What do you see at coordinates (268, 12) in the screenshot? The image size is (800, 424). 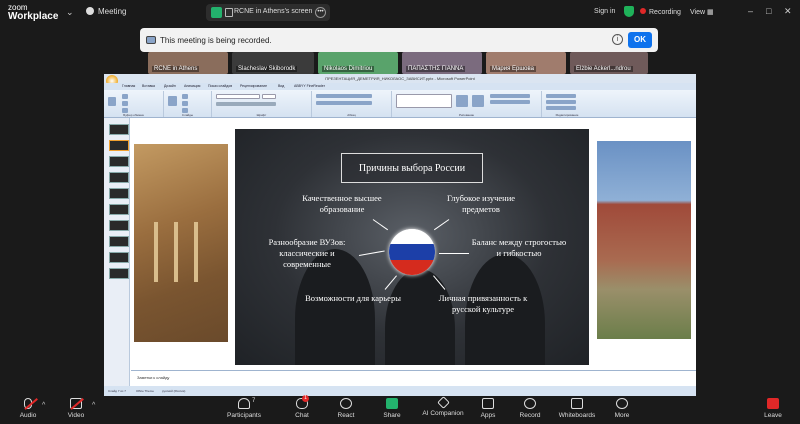 I see `screen-share-indicator: RCNE in Athens's screen •••` at bounding box center [268, 12].